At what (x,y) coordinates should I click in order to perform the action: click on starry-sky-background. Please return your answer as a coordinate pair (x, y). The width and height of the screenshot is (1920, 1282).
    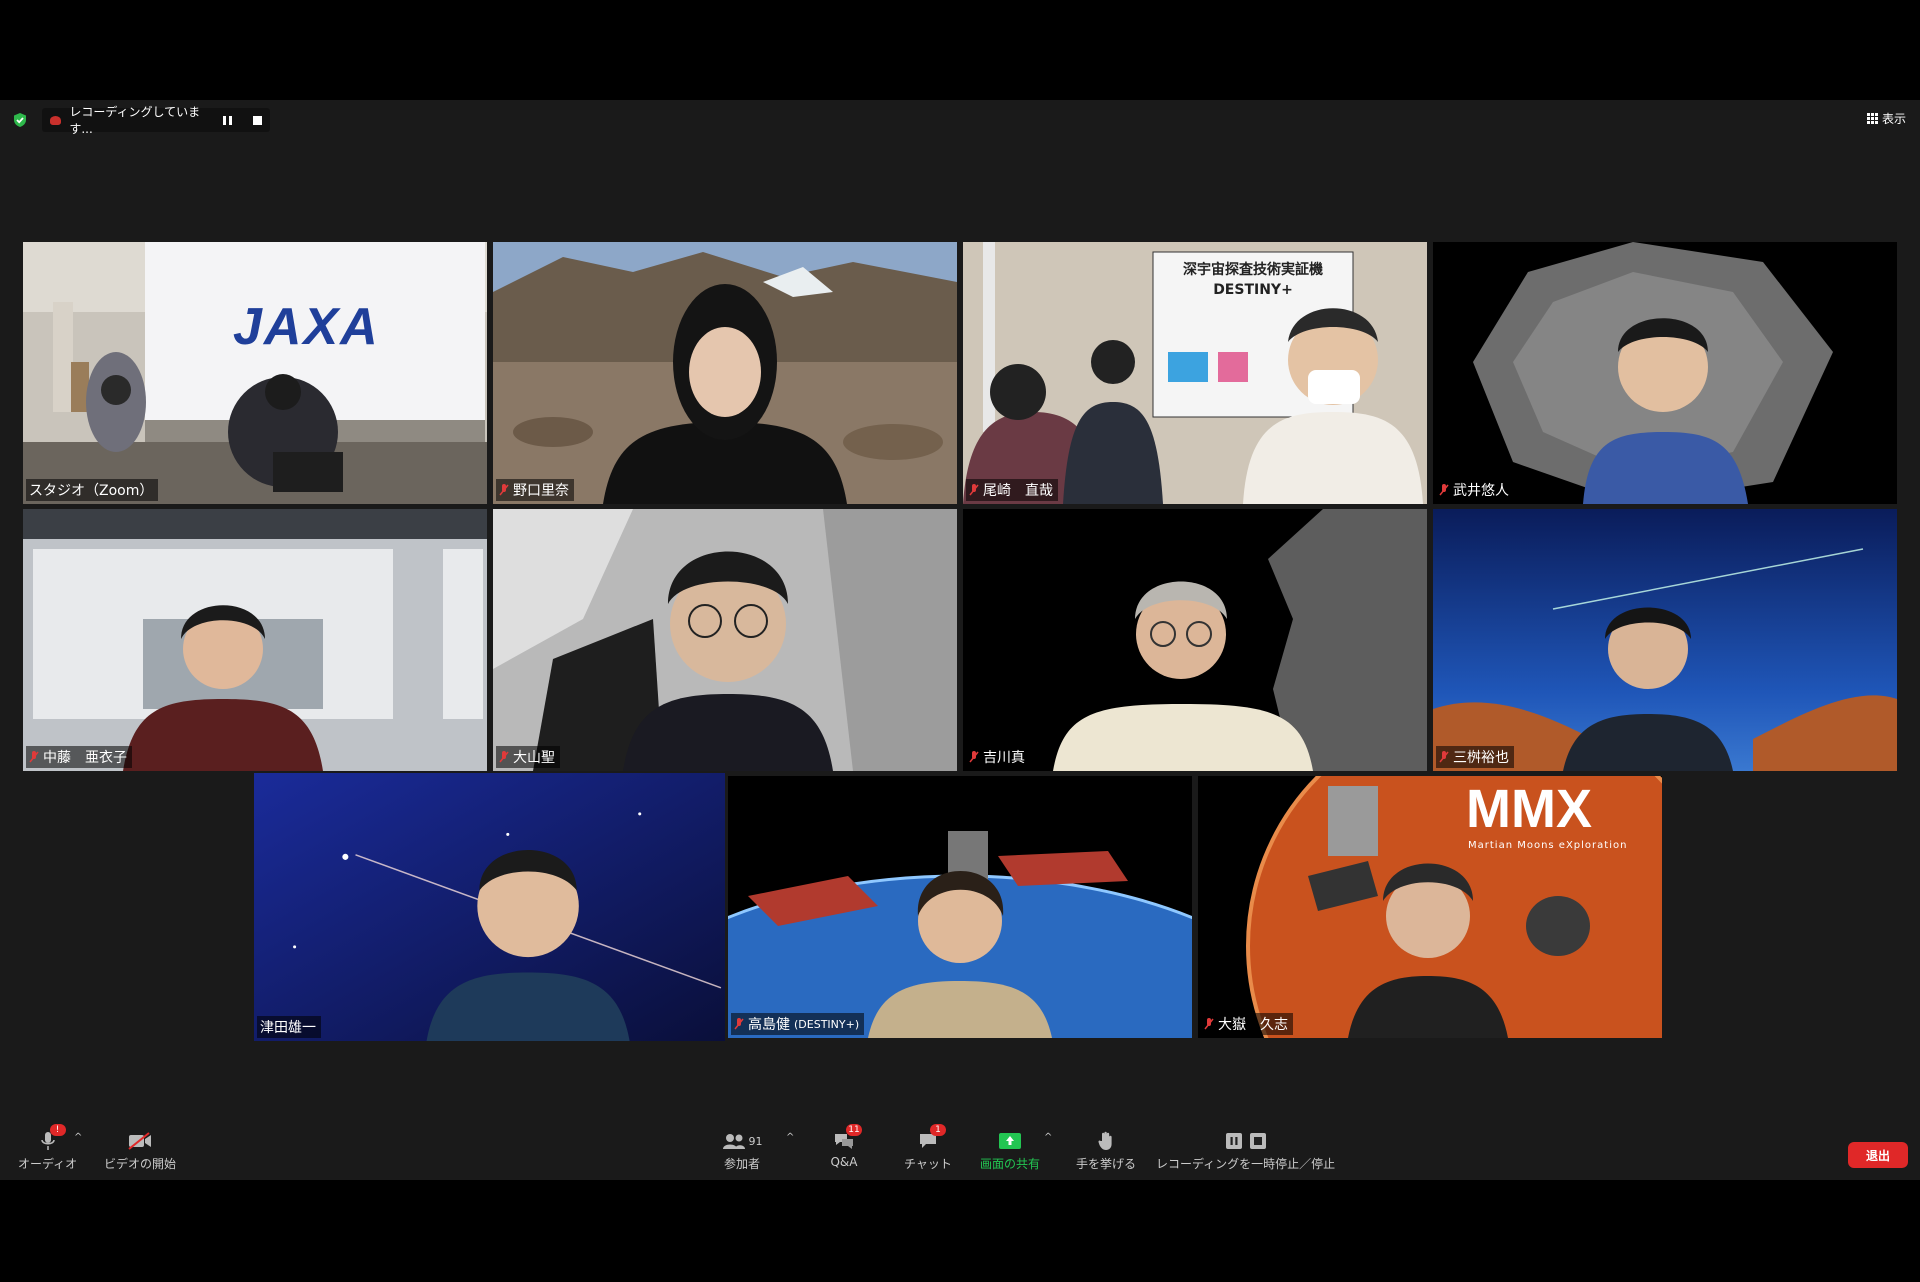
    Looking at the image, I should click on (489, 907).